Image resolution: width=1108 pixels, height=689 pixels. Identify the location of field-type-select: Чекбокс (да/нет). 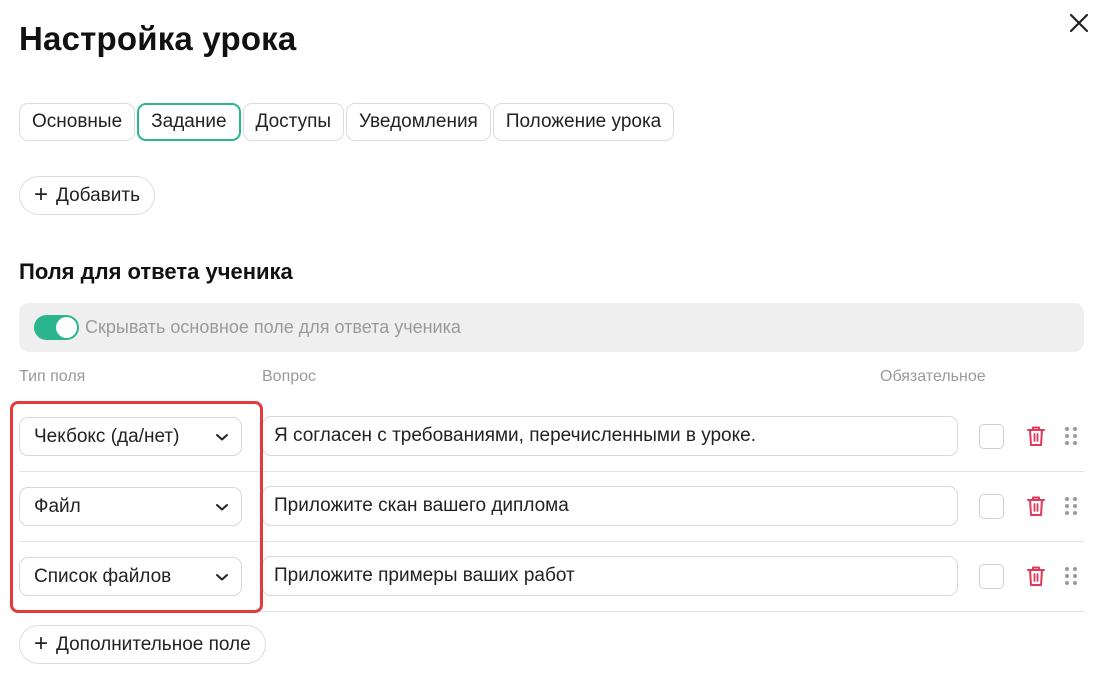
(130, 436).